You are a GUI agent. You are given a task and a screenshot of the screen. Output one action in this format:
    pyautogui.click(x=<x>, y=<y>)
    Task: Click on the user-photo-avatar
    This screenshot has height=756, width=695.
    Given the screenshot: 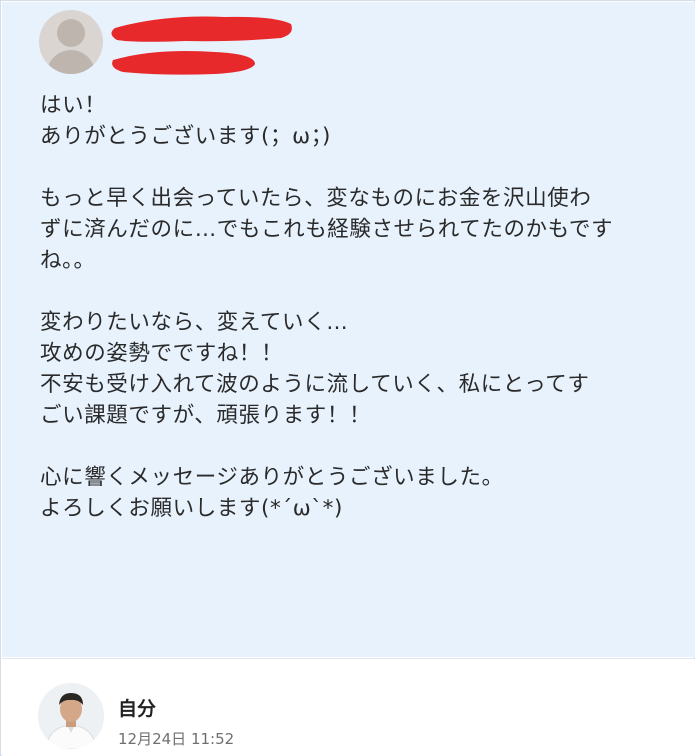 What is the action you would take?
    pyautogui.click(x=71, y=716)
    